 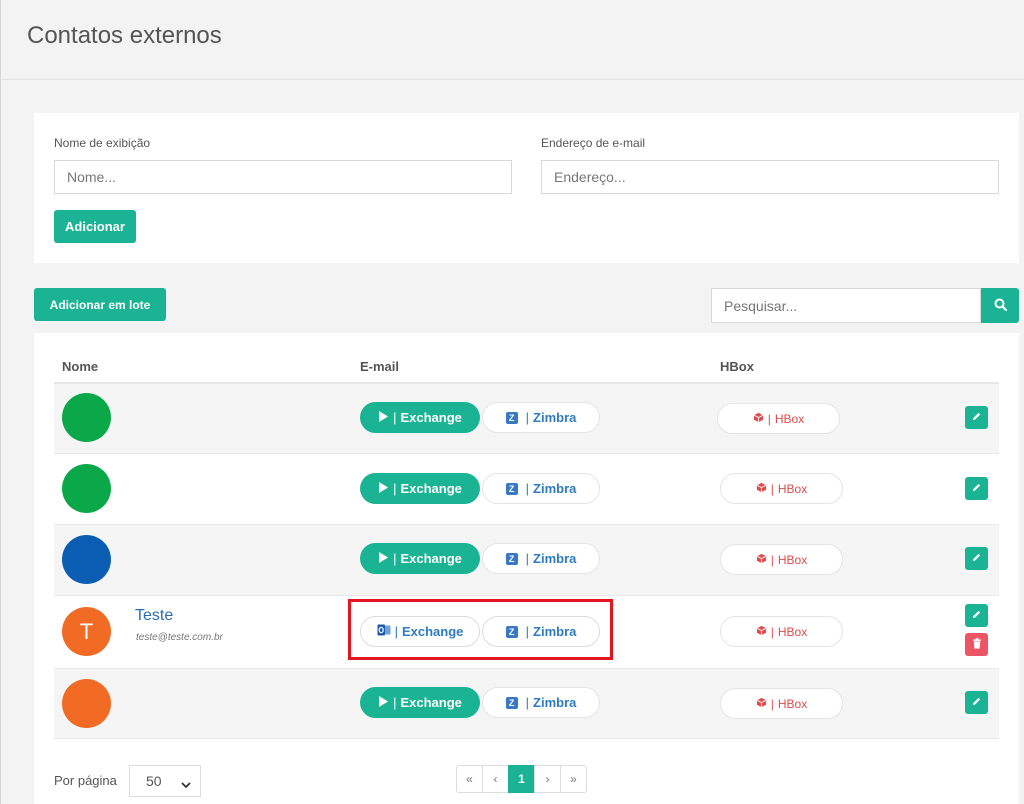 I want to click on last-page-button: », so click(x=573, y=779).